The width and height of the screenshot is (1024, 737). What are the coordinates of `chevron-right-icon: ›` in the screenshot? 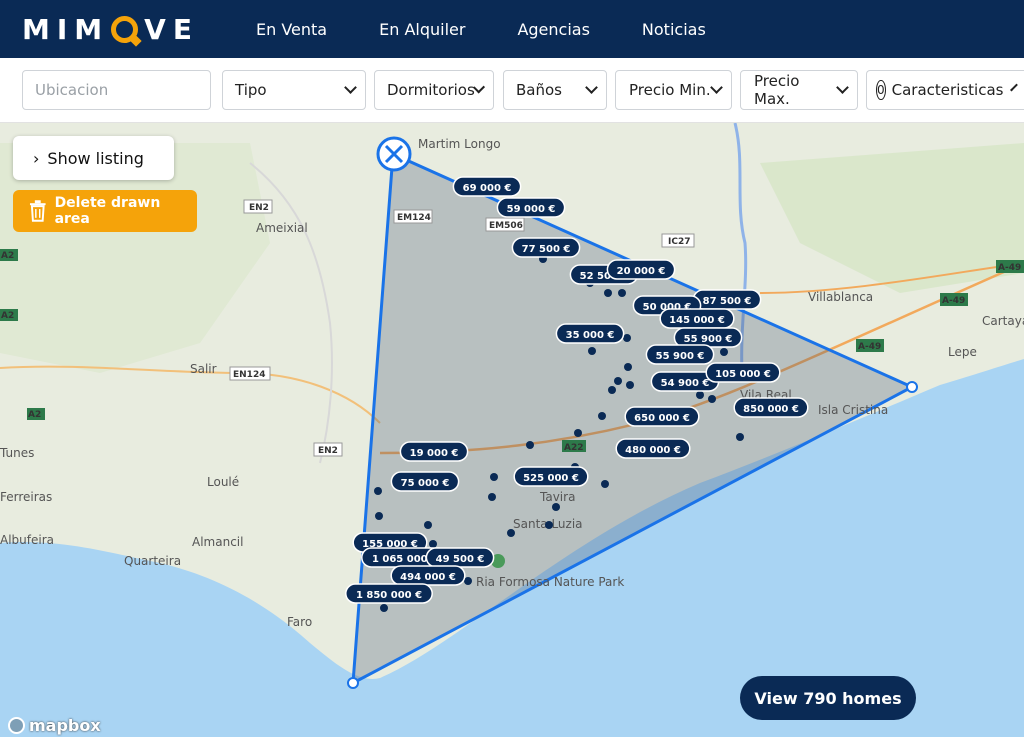 It's located at (36, 158).